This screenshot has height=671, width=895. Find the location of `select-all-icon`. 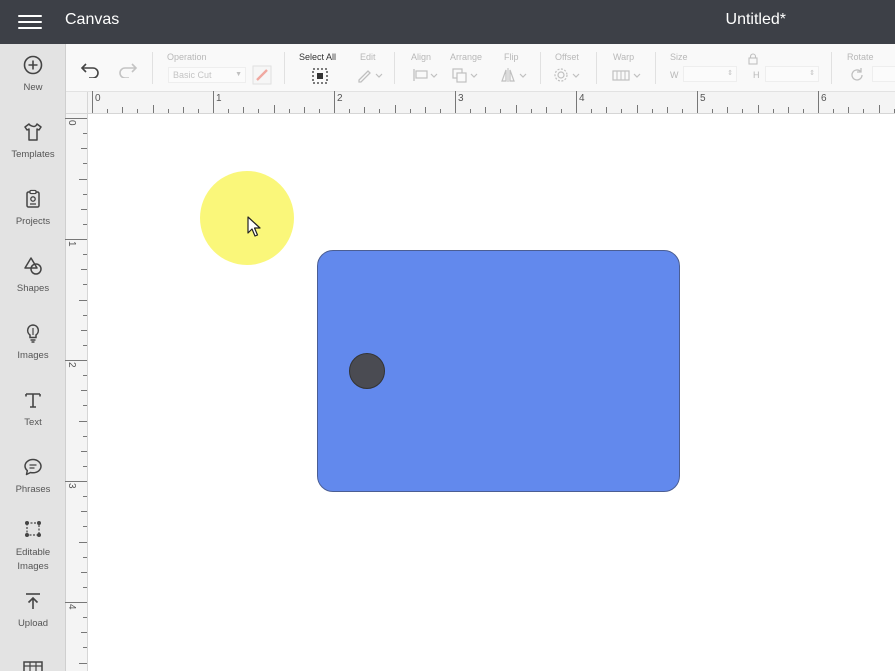

select-all-icon is located at coordinates (320, 78).